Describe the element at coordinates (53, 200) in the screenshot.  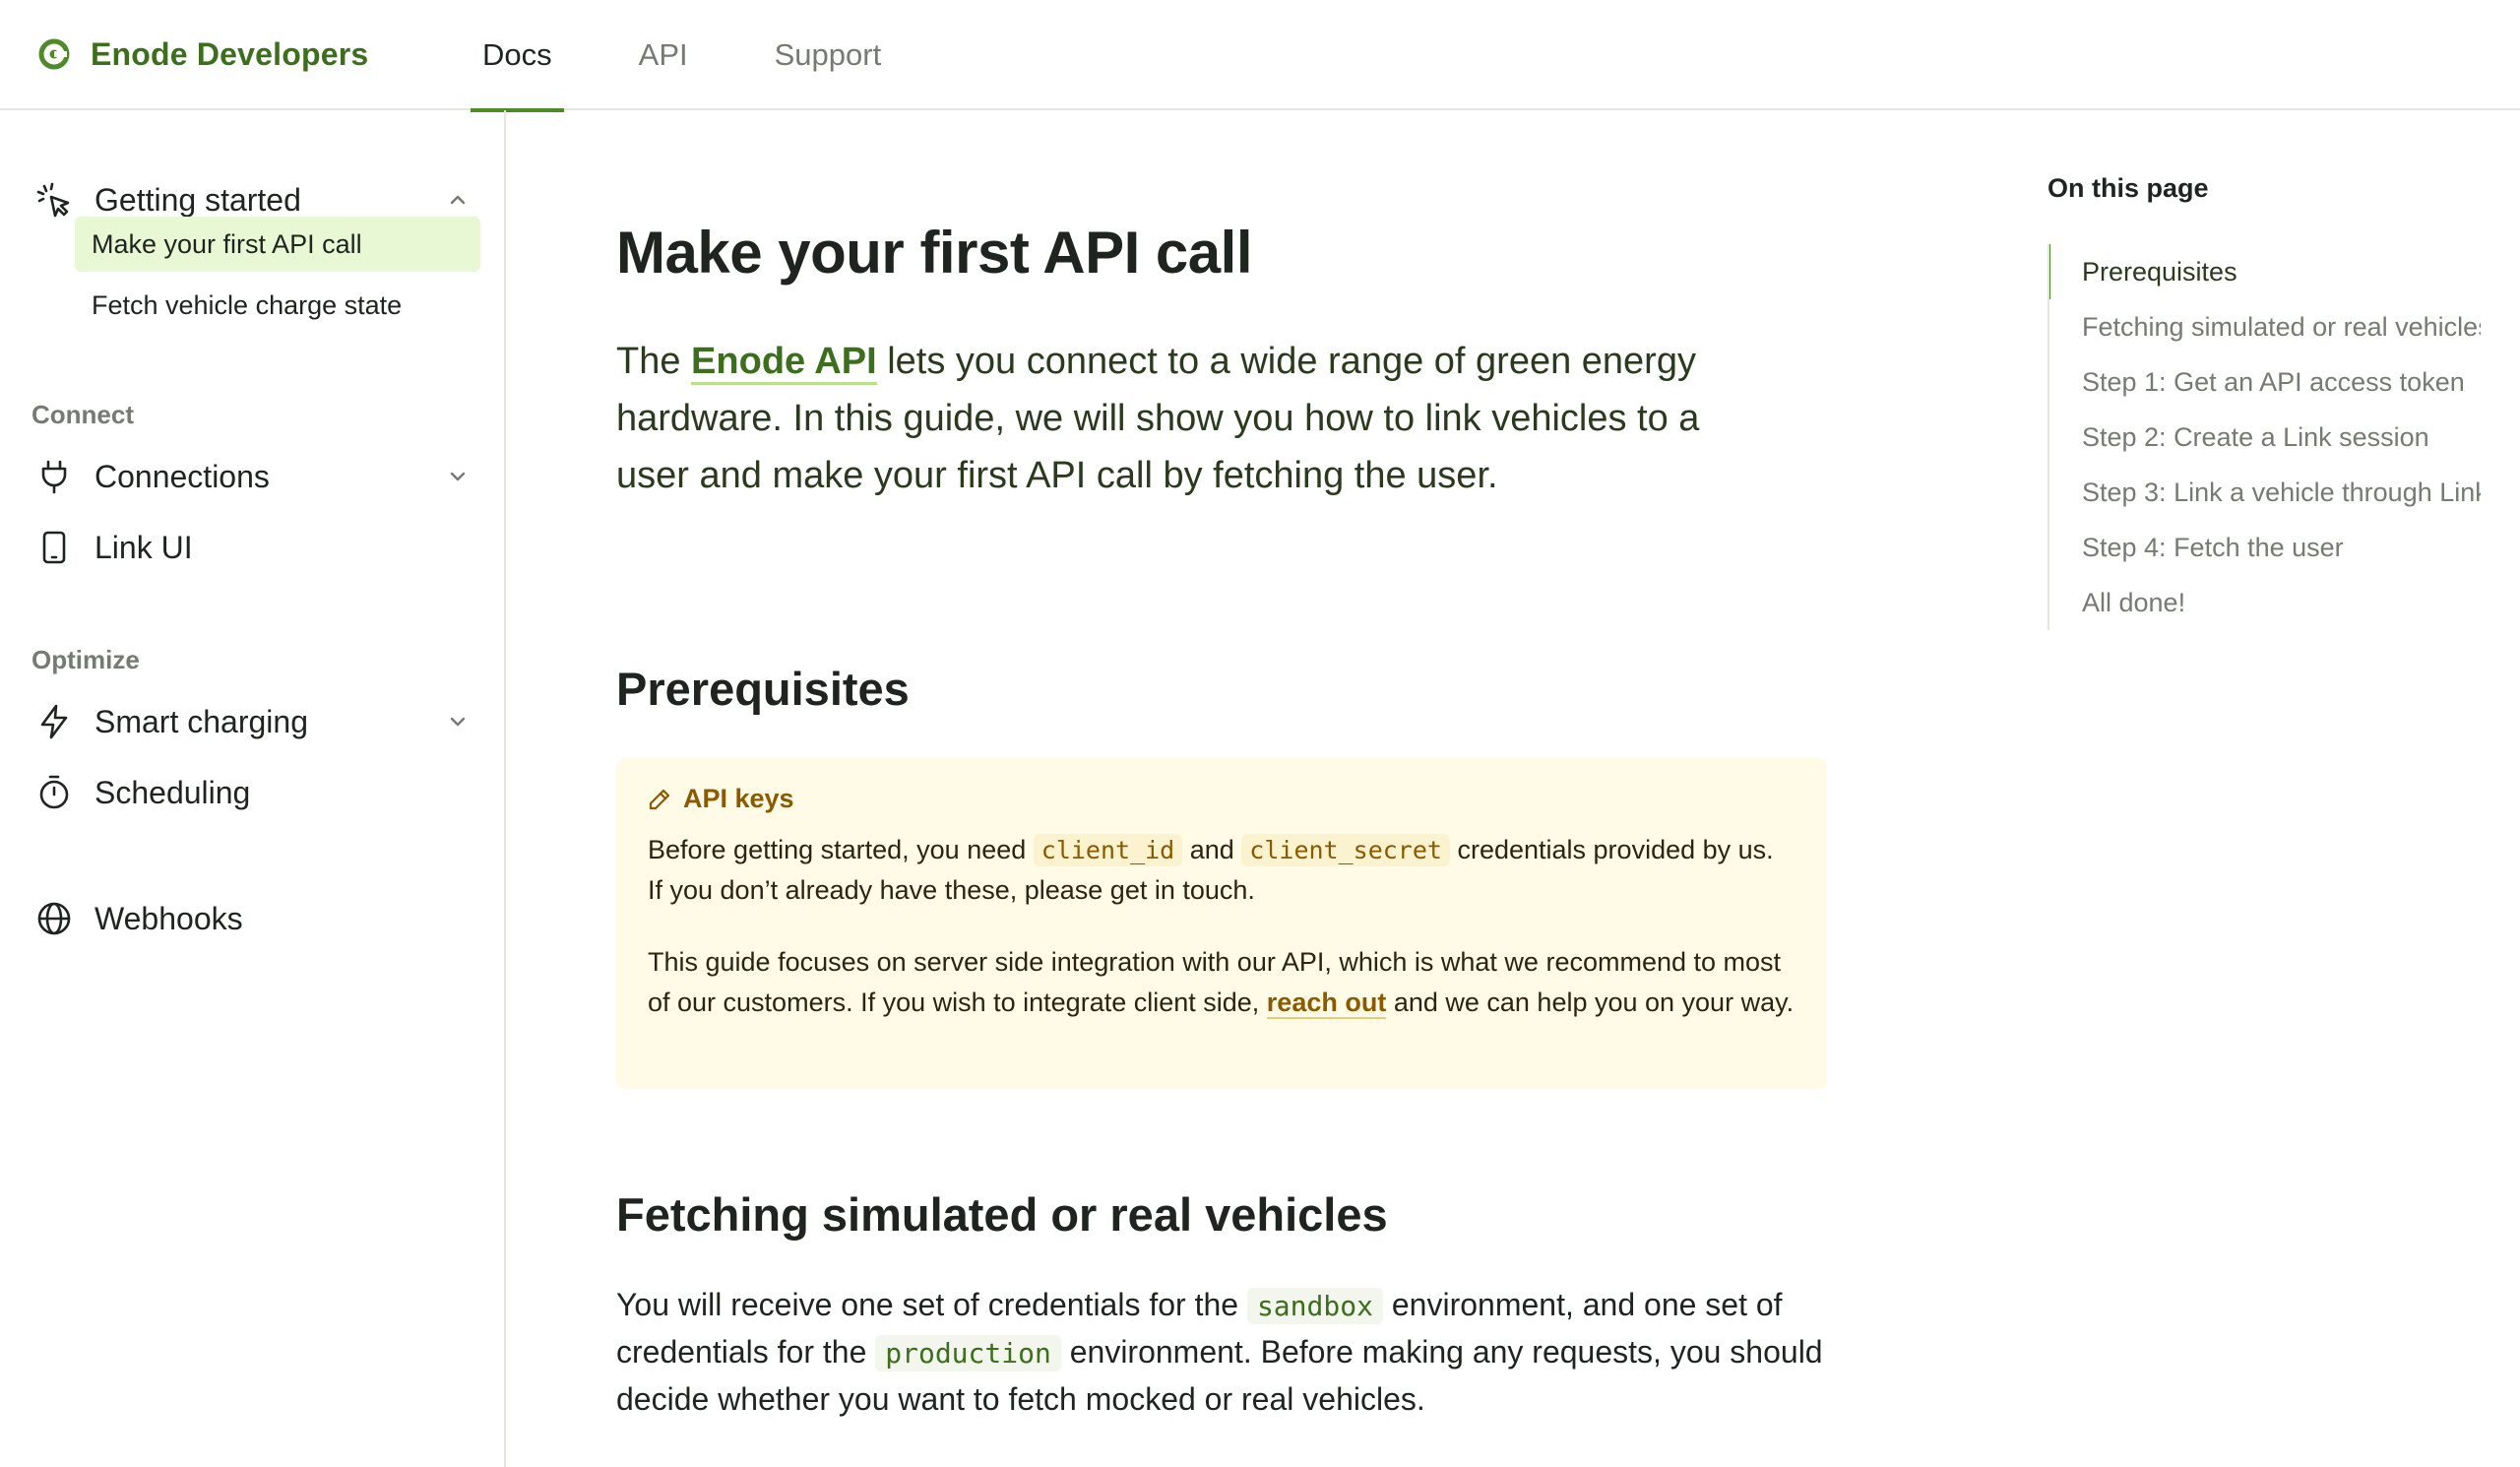
I see `pointer-click-icon` at that location.